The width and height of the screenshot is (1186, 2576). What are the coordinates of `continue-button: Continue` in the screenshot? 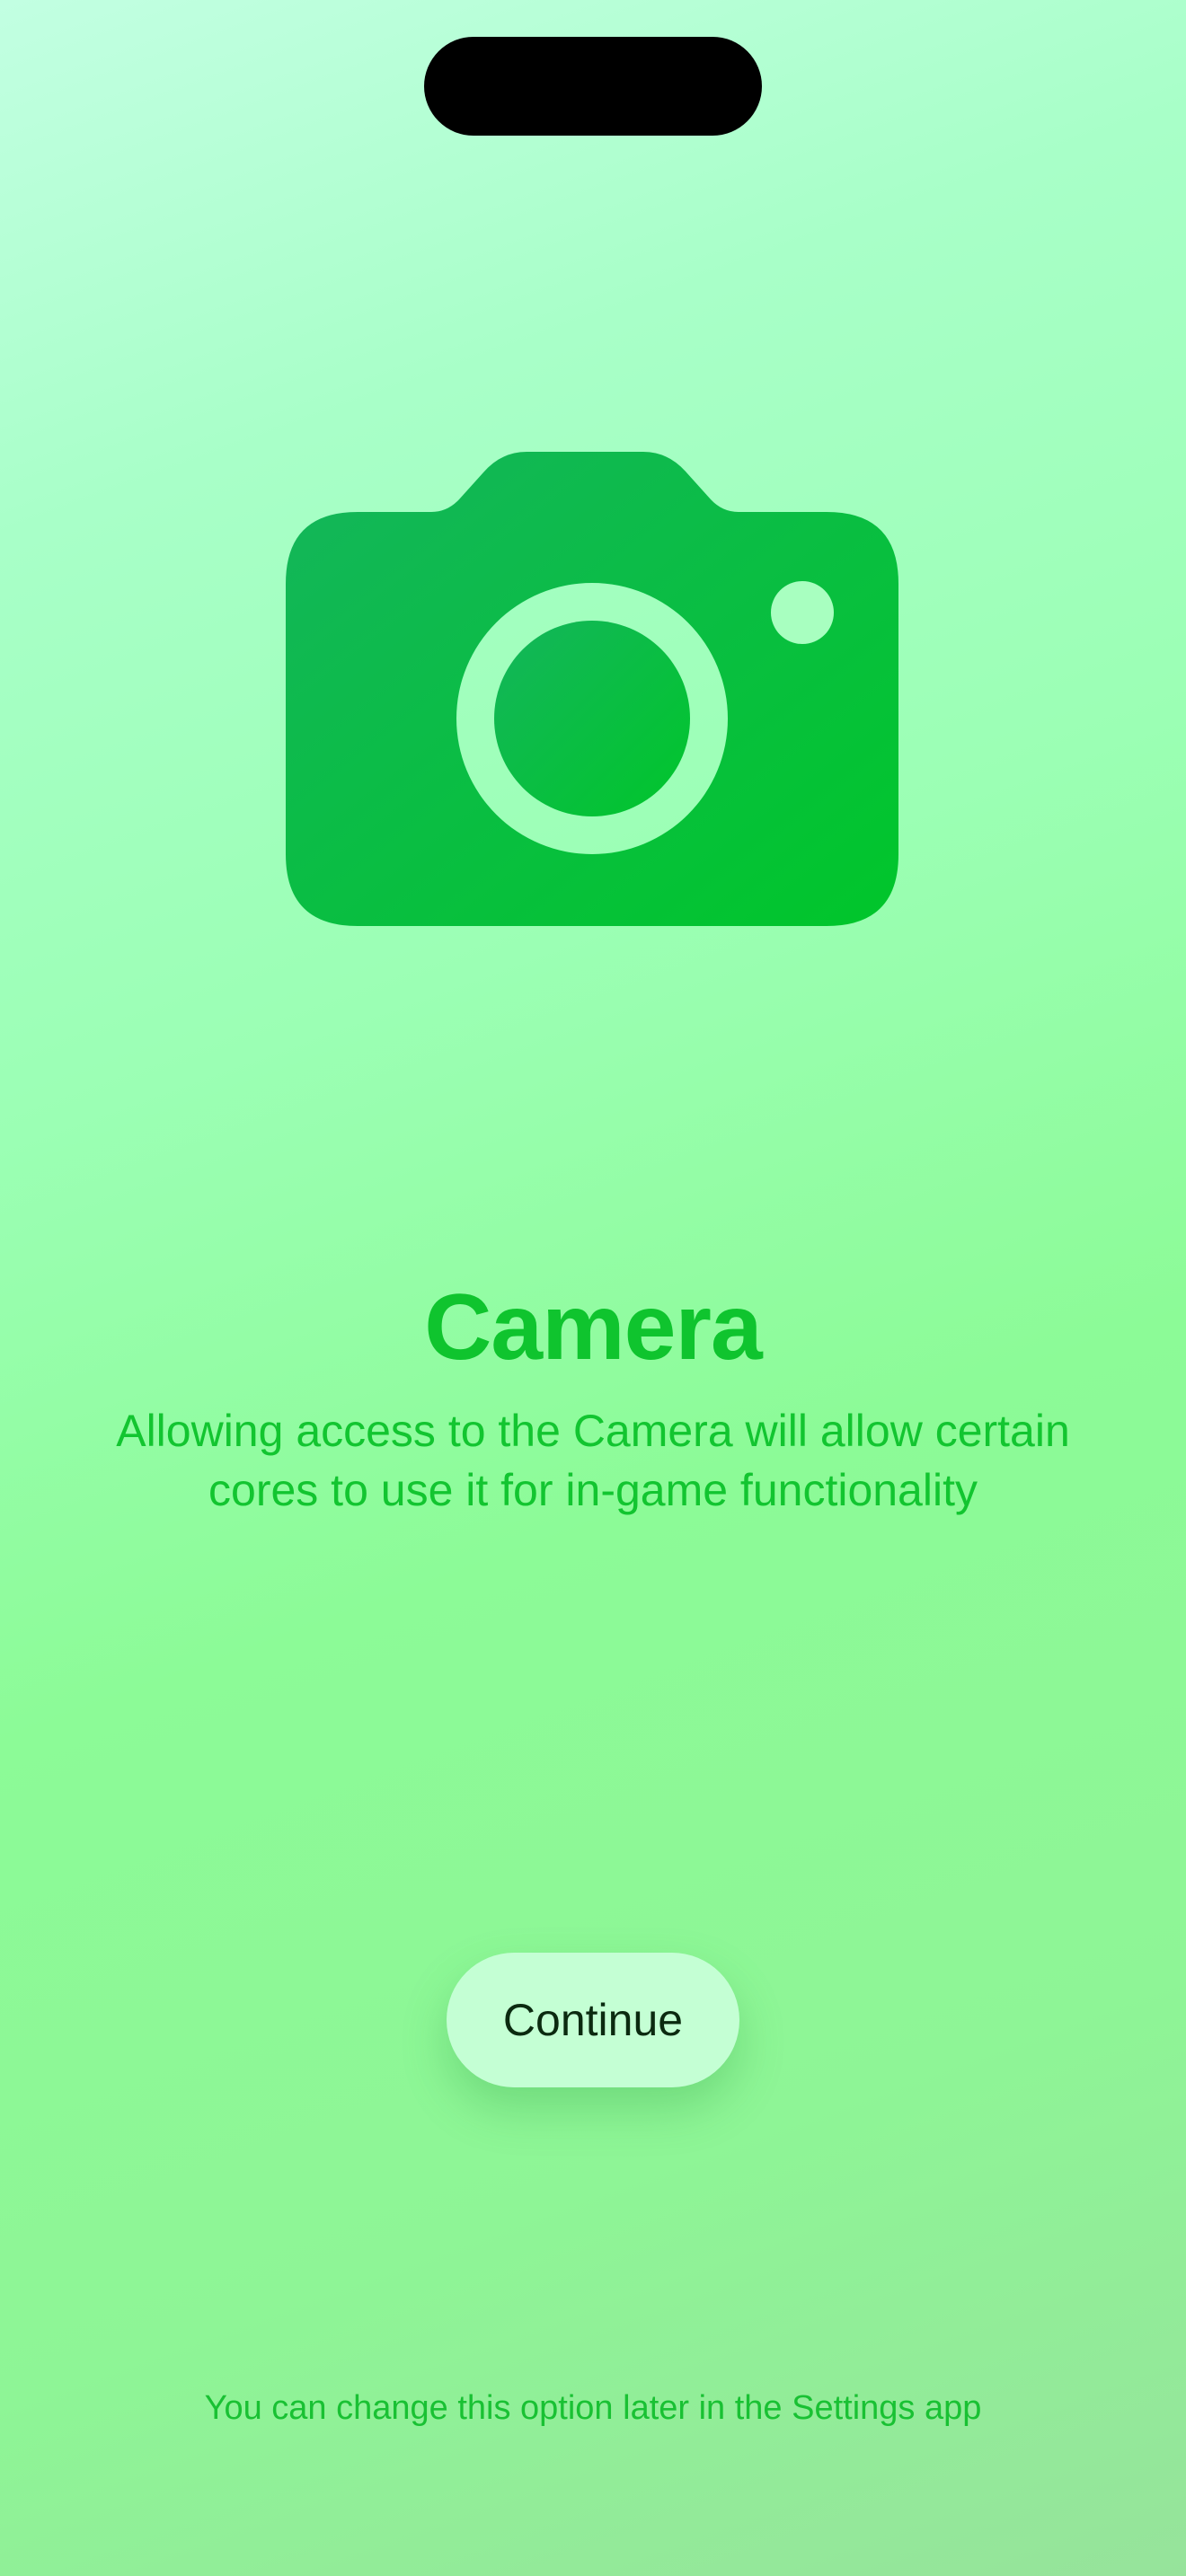 It's located at (593, 2020).